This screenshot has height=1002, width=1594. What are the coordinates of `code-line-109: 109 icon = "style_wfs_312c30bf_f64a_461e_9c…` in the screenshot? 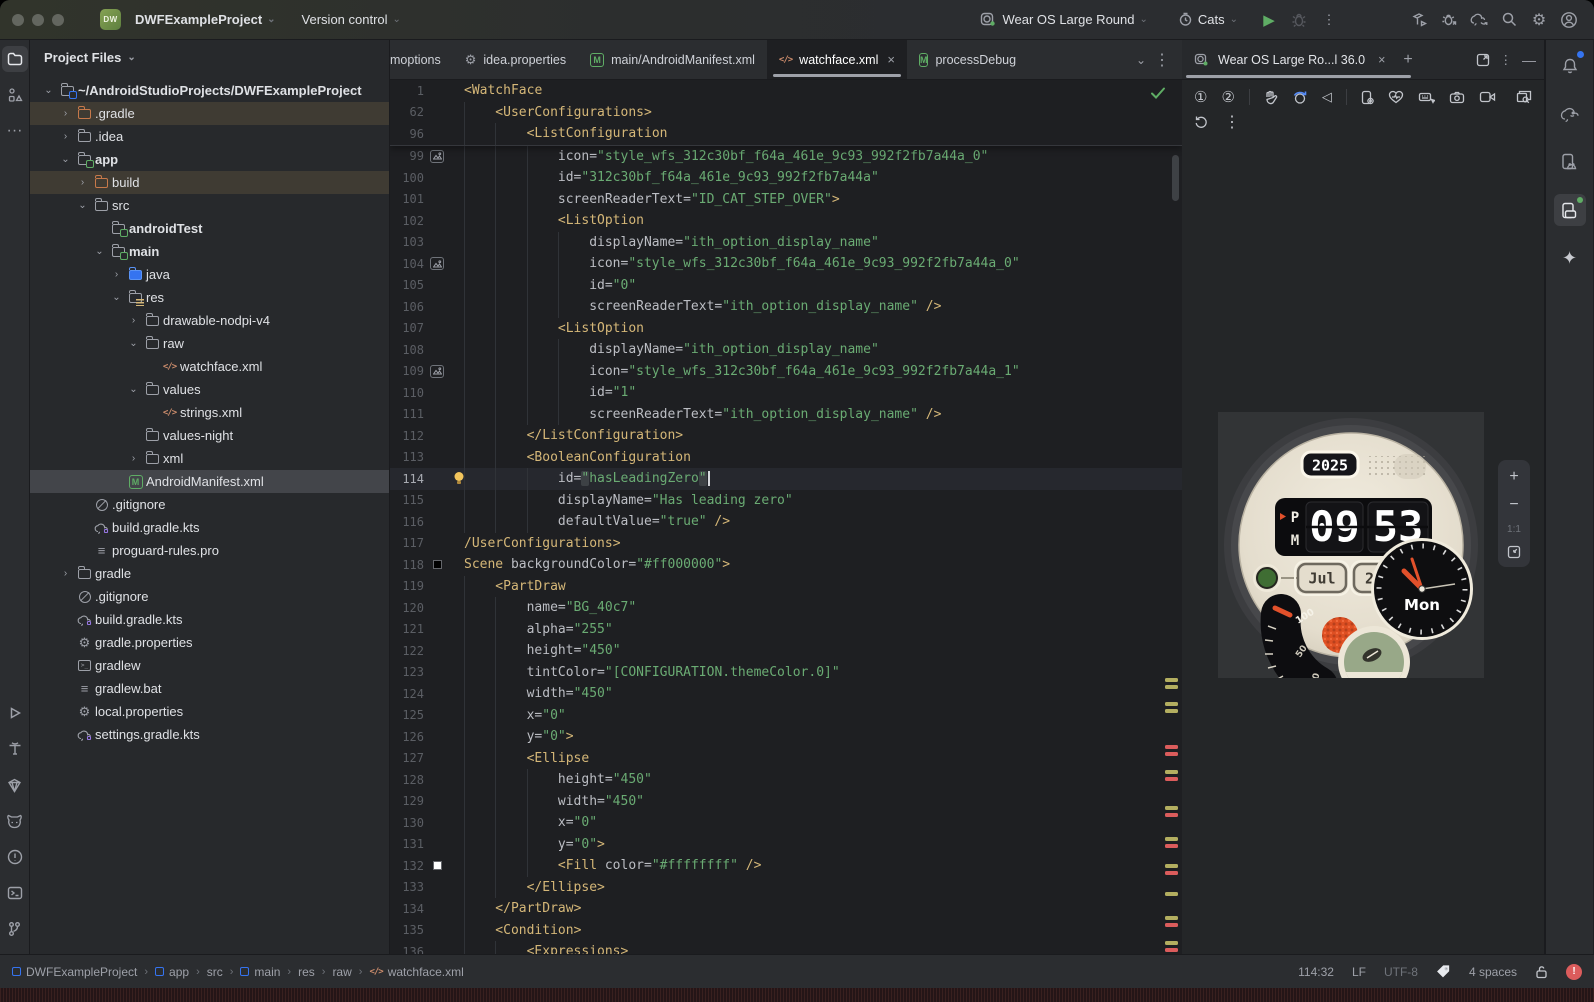 It's located at (786, 371).